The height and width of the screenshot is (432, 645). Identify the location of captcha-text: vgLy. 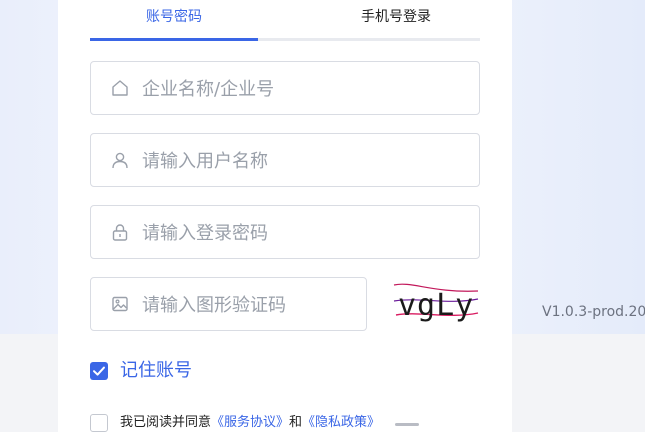
(436, 305).